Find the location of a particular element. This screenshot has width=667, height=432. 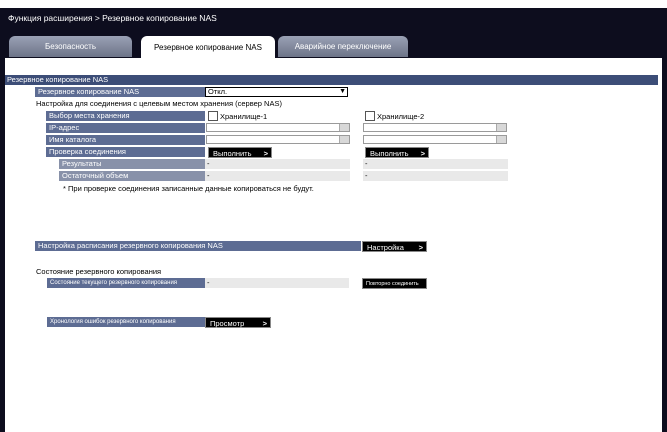

tab-failover: Аварийное переключение is located at coordinates (343, 46).